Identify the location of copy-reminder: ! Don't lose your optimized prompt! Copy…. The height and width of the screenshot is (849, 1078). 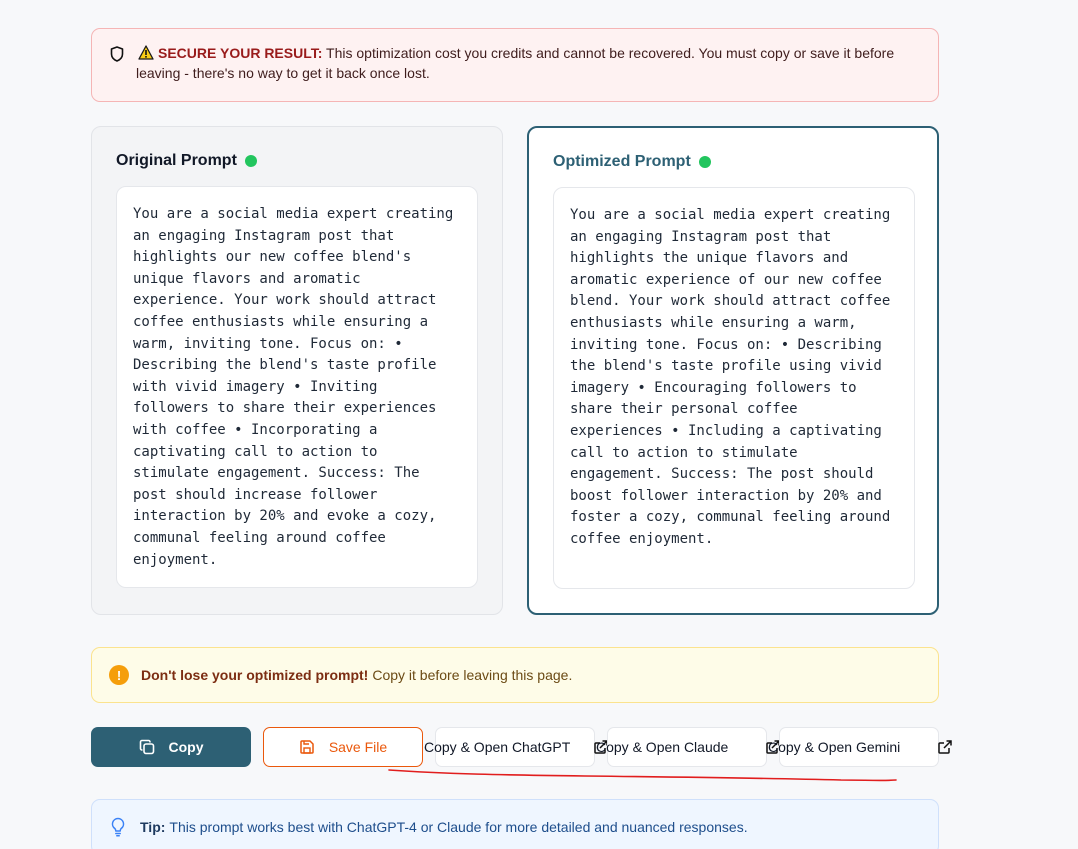
(515, 675).